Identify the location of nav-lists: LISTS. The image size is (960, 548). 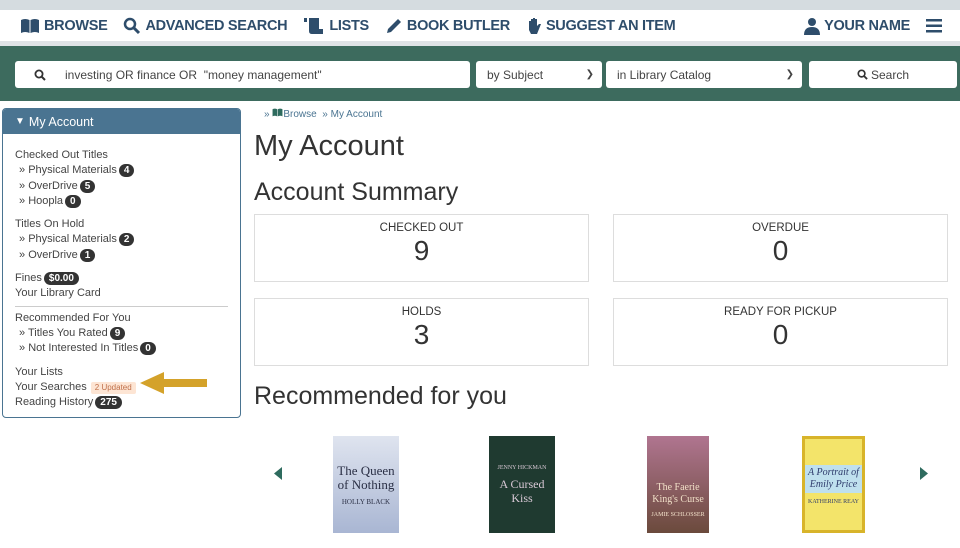
(336, 26).